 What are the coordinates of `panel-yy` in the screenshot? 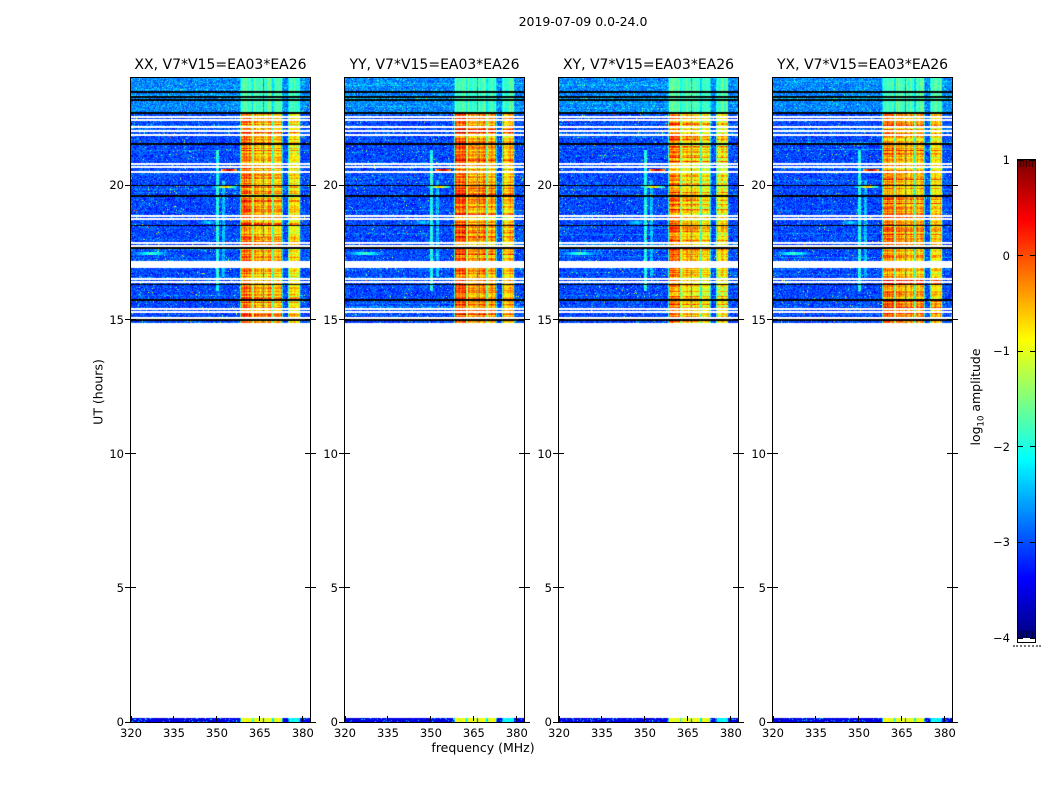 It's located at (434, 400).